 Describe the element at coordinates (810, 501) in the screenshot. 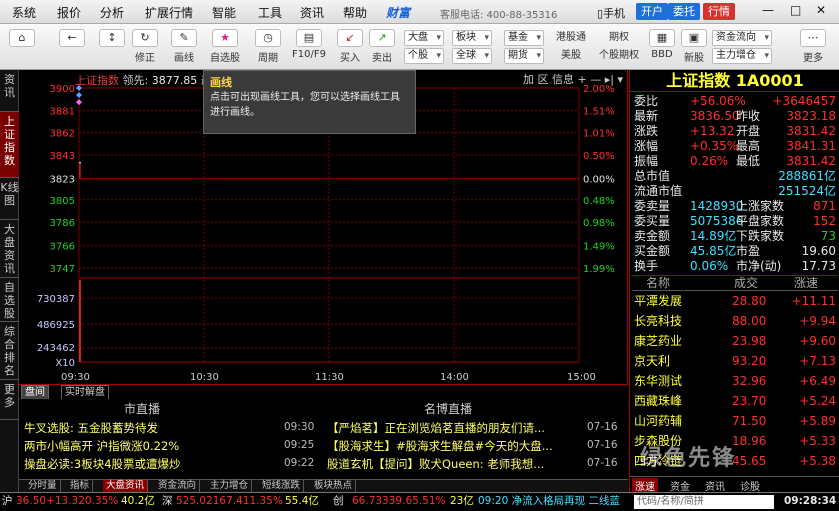

I see `clock: 09:28:34` at that location.